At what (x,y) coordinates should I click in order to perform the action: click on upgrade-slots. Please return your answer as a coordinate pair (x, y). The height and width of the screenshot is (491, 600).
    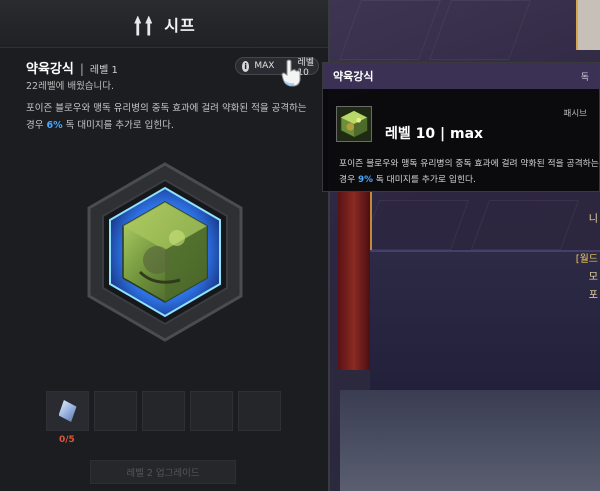
    Looking at the image, I should click on (163, 411).